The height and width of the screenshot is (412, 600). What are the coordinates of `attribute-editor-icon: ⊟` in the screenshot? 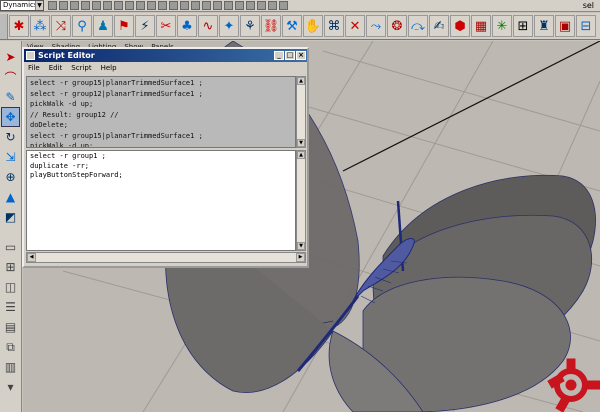 It's located at (586, 26).